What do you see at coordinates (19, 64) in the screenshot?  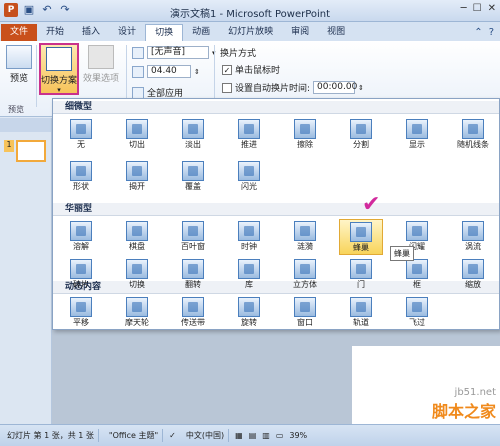 I see `preview-button: 预览` at bounding box center [19, 64].